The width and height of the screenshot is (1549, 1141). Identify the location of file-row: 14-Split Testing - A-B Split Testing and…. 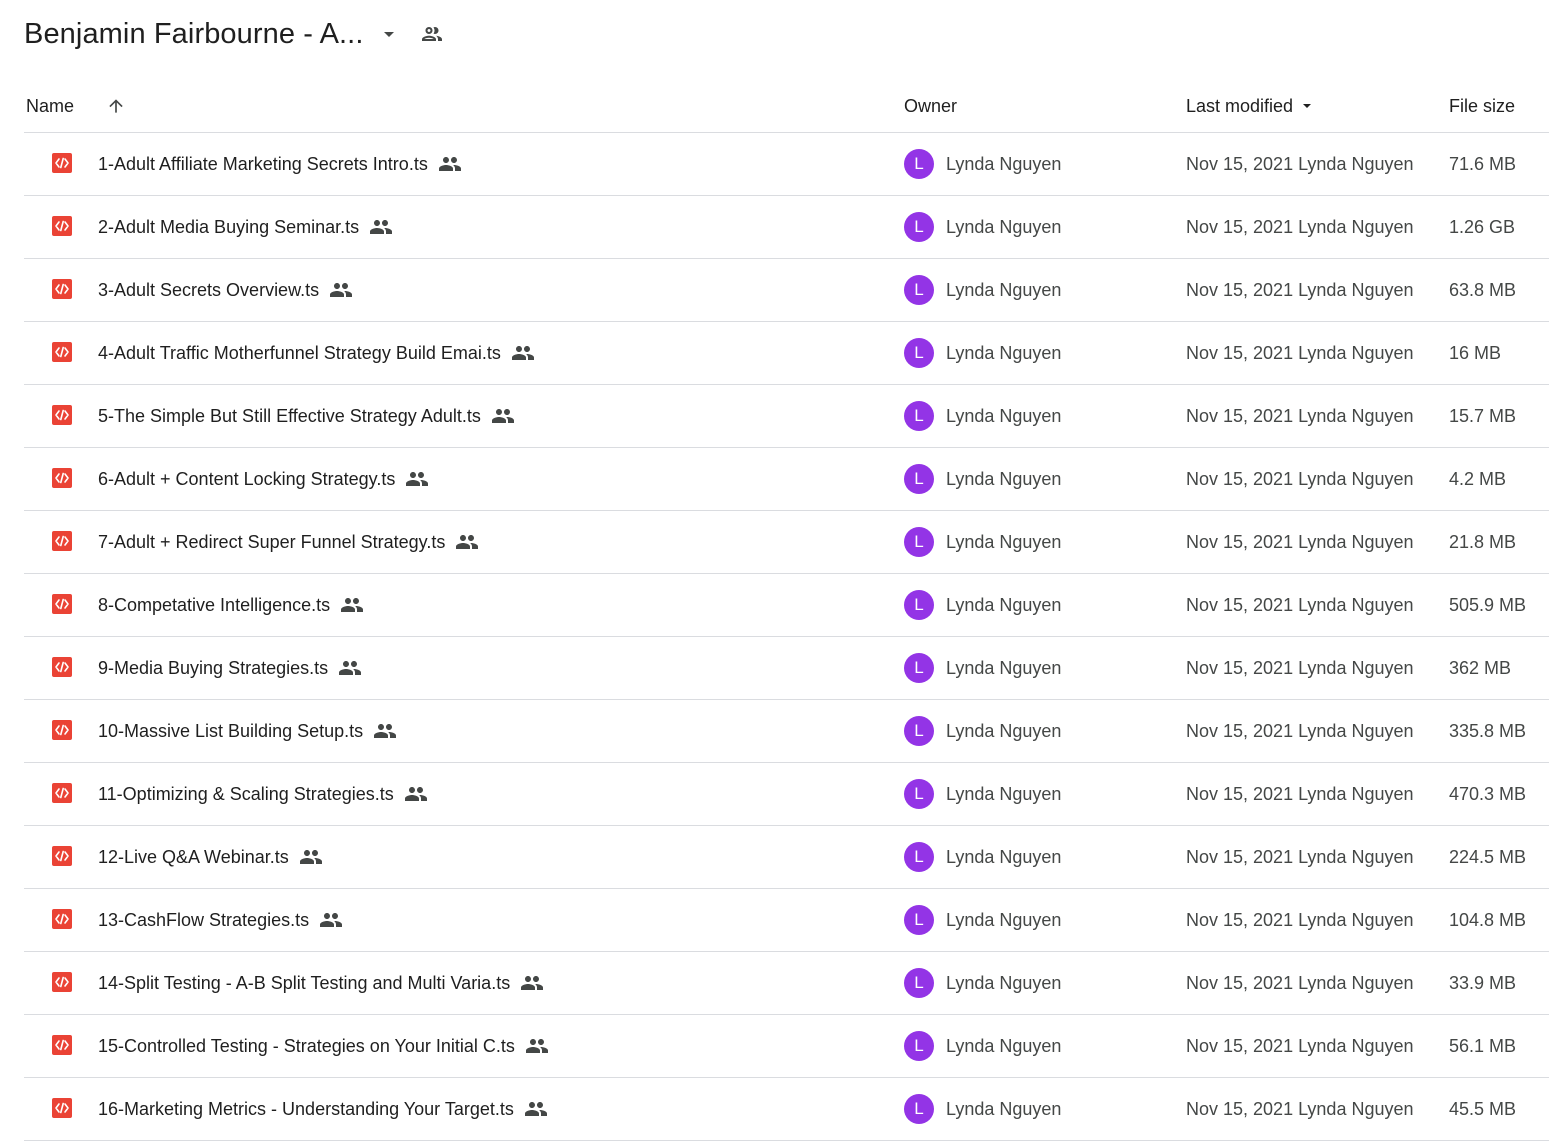
(786, 983).